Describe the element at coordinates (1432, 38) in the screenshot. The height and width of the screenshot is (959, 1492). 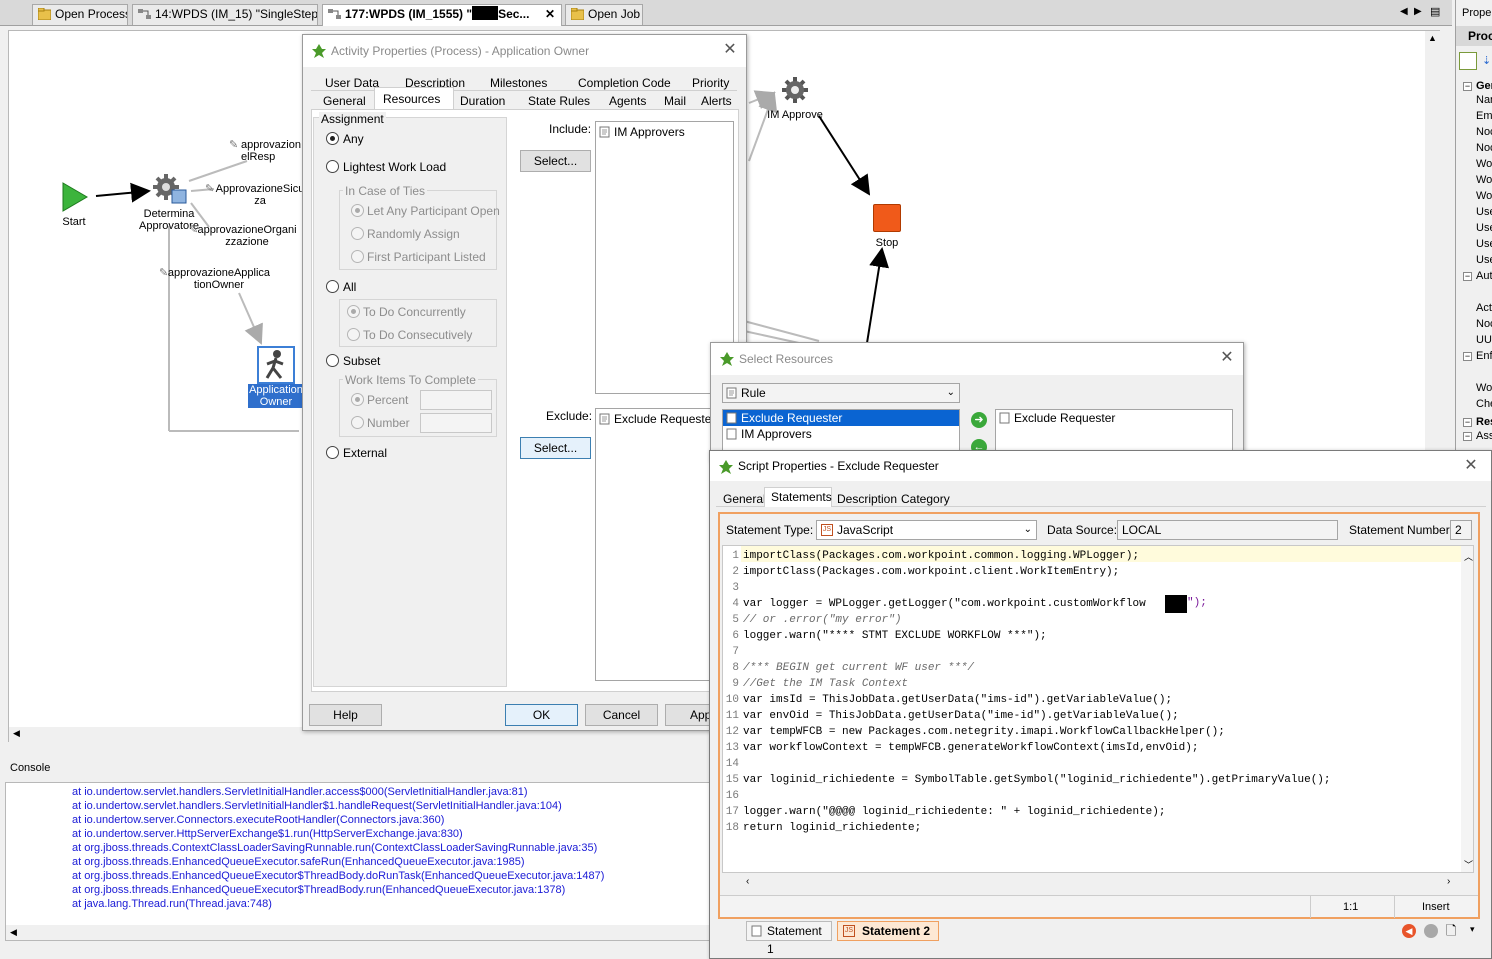
I see `scroll-up-icon: ▲` at that location.